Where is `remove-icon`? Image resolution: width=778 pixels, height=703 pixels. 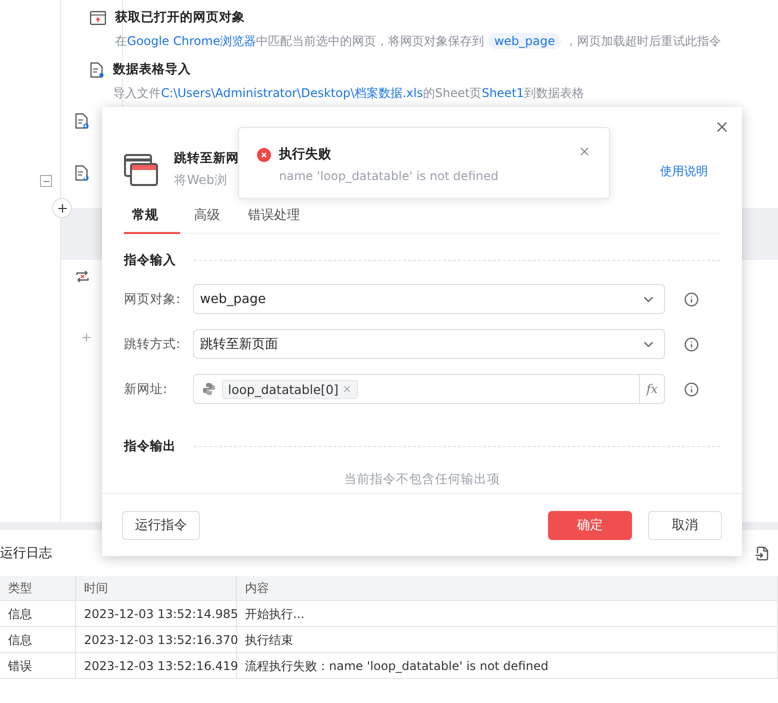 remove-icon is located at coordinates (347, 389).